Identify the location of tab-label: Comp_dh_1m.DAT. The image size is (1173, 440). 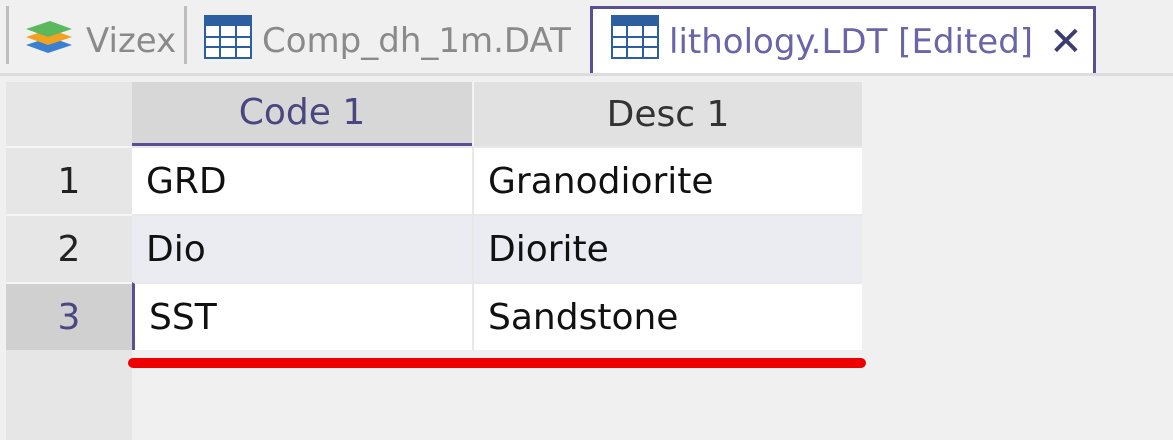
(416, 41).